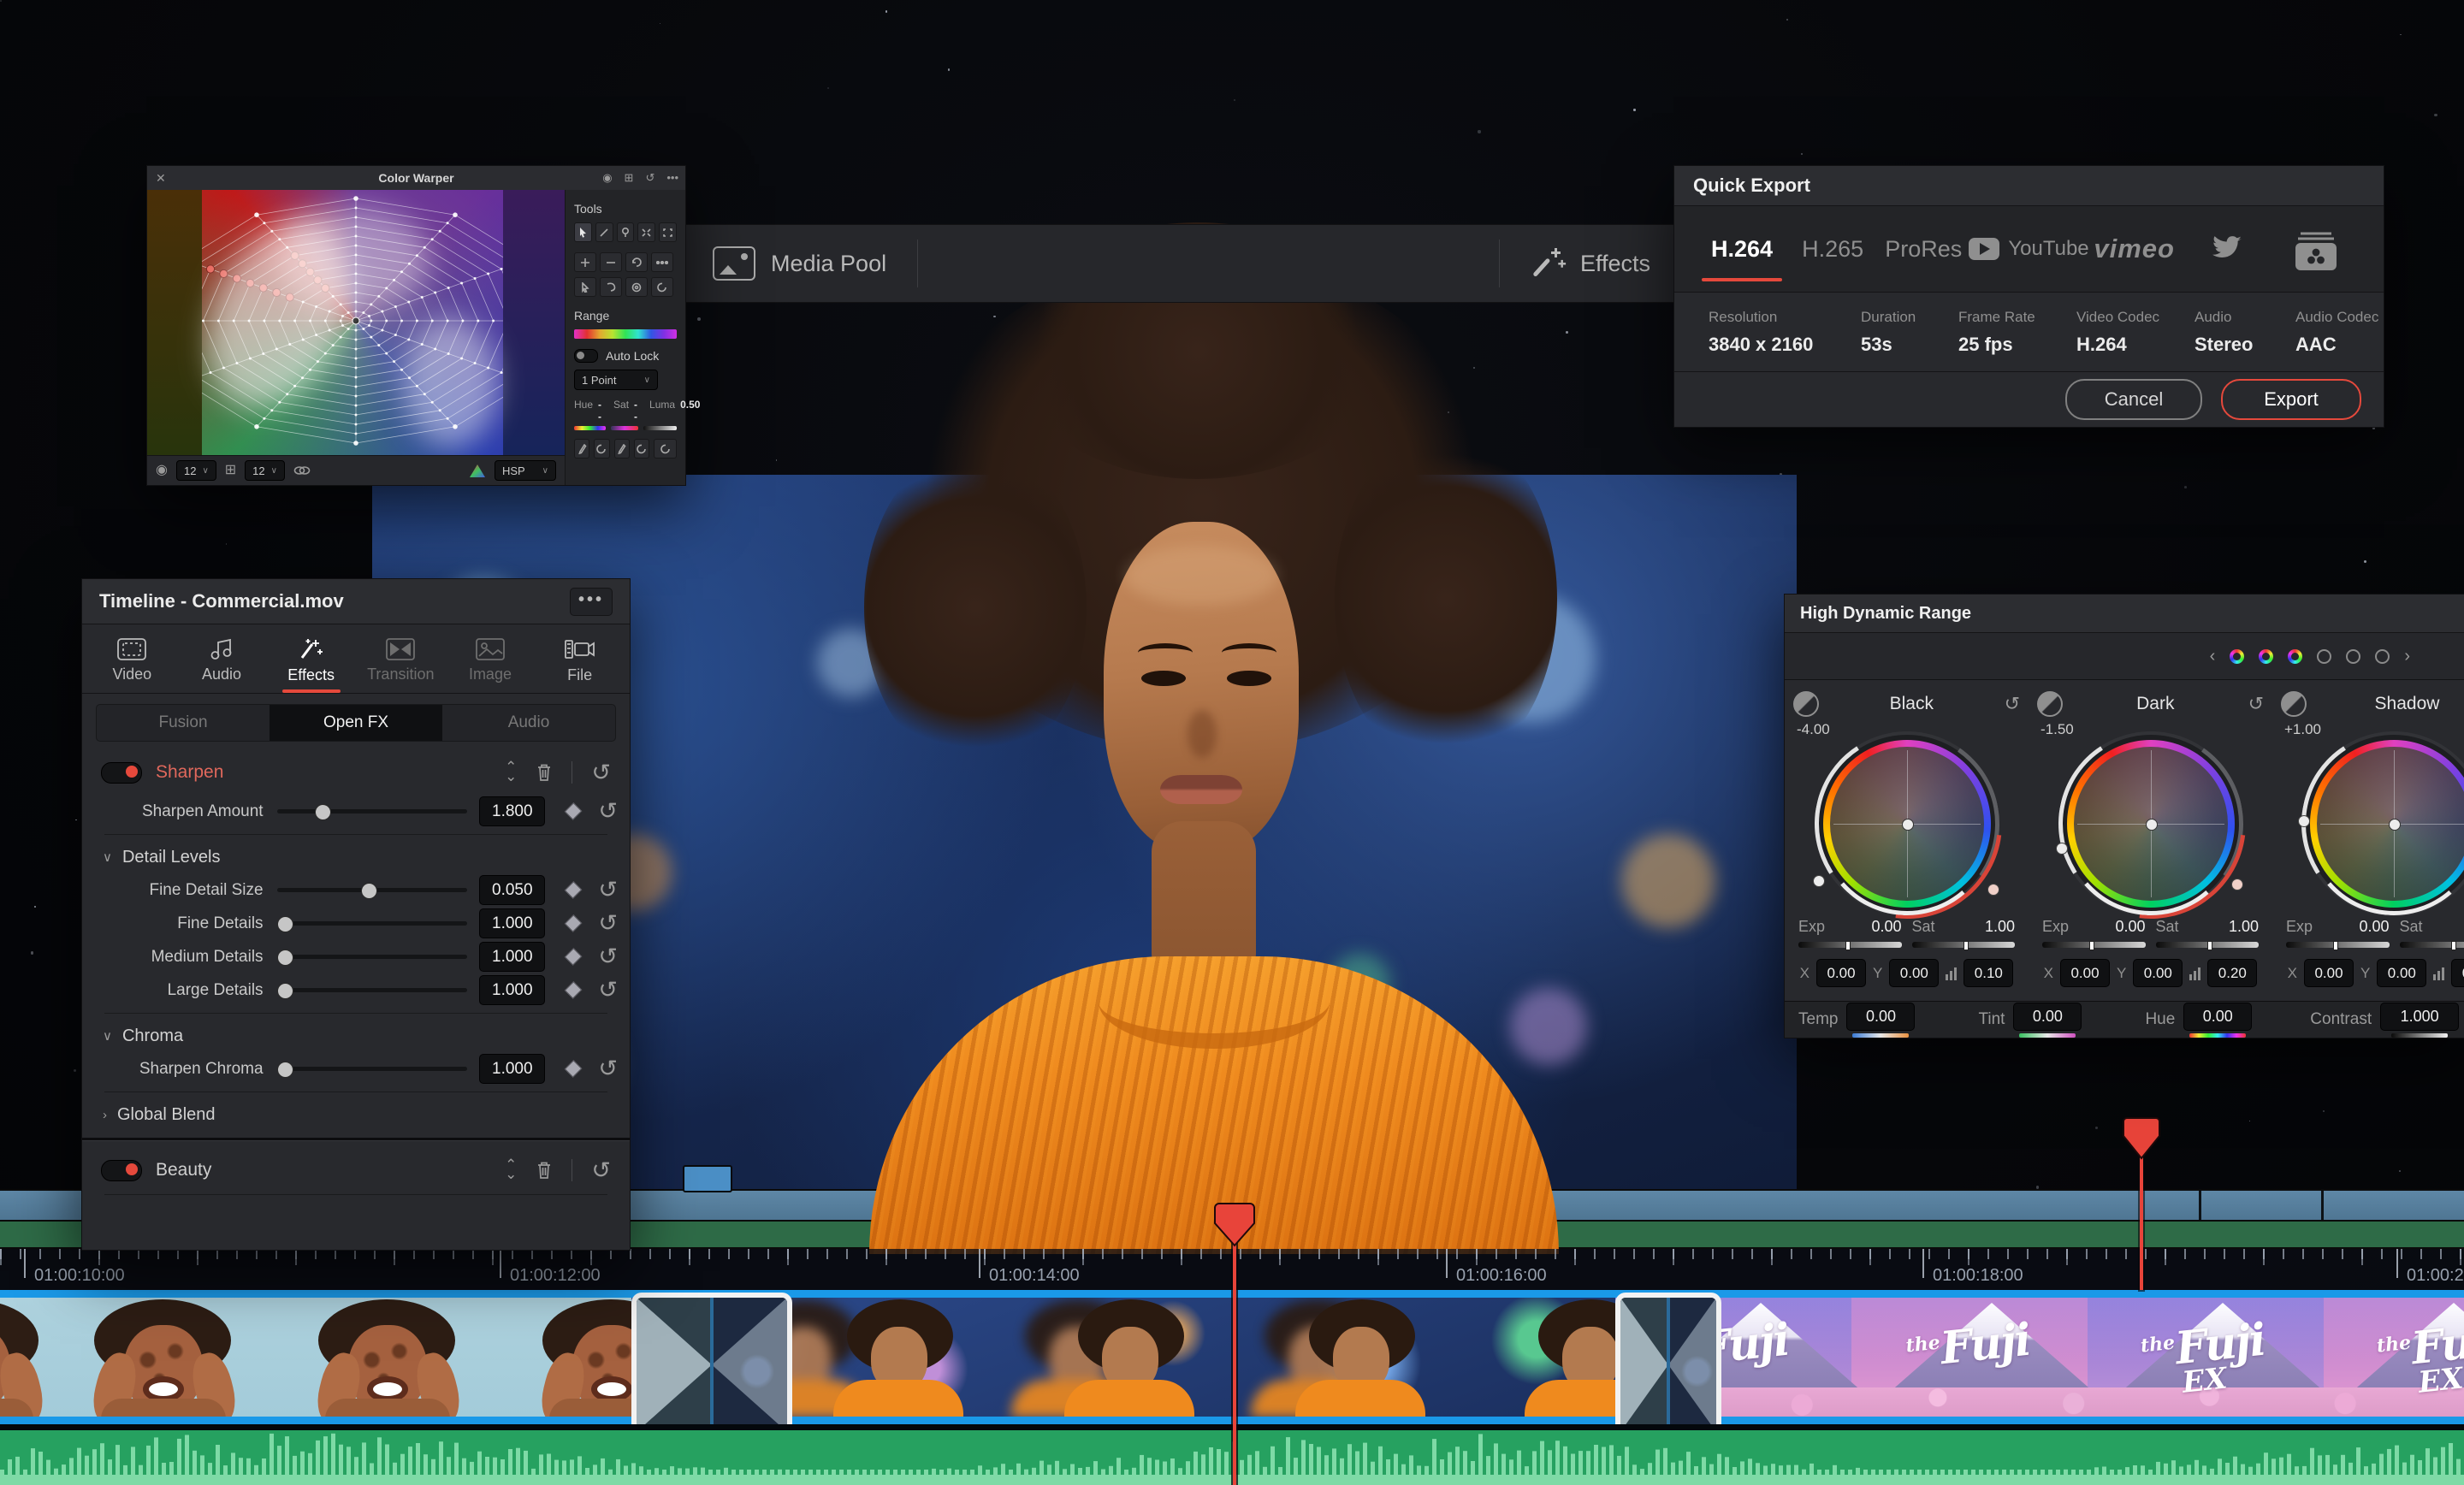 The width and height of the screenshot is (2464, 1485). Describe the element at coordinates (1232, 1457) in the screenshot. I see `timeline-audio-waveform-track` at that location.